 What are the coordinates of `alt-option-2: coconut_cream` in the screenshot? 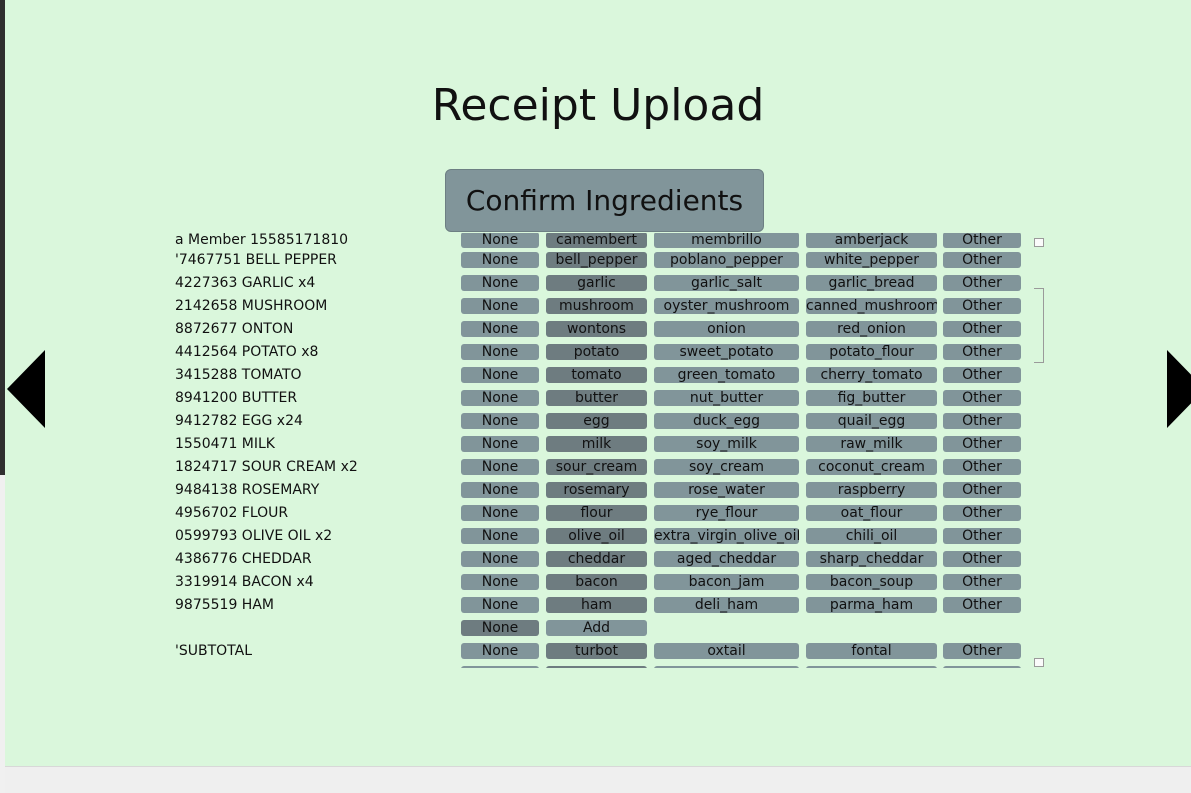 It's located at (871, 467).